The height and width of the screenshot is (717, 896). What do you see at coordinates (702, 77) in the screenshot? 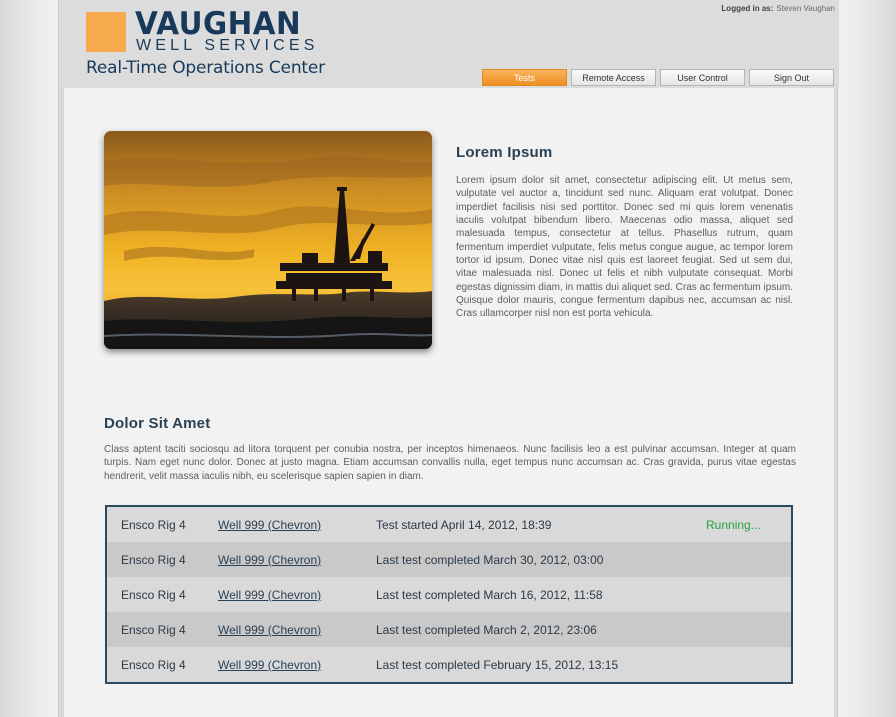
I see `nav-user-control-button: User Control` at bounding box center [702, 77].